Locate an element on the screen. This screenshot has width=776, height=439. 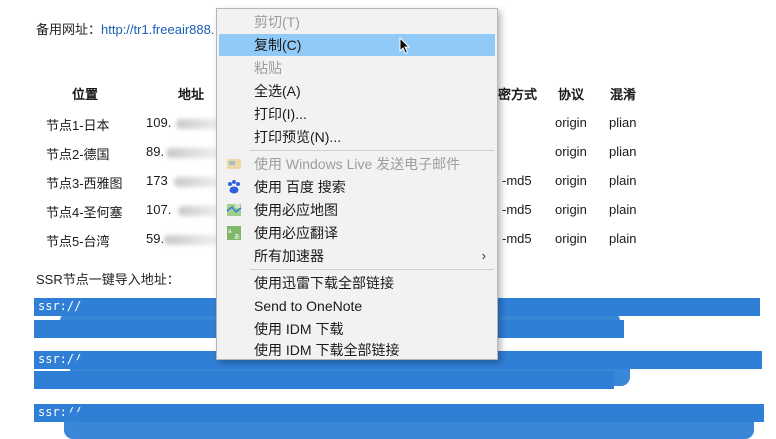
bing-translator-icon: a あ is located at coordinates (234, 233).